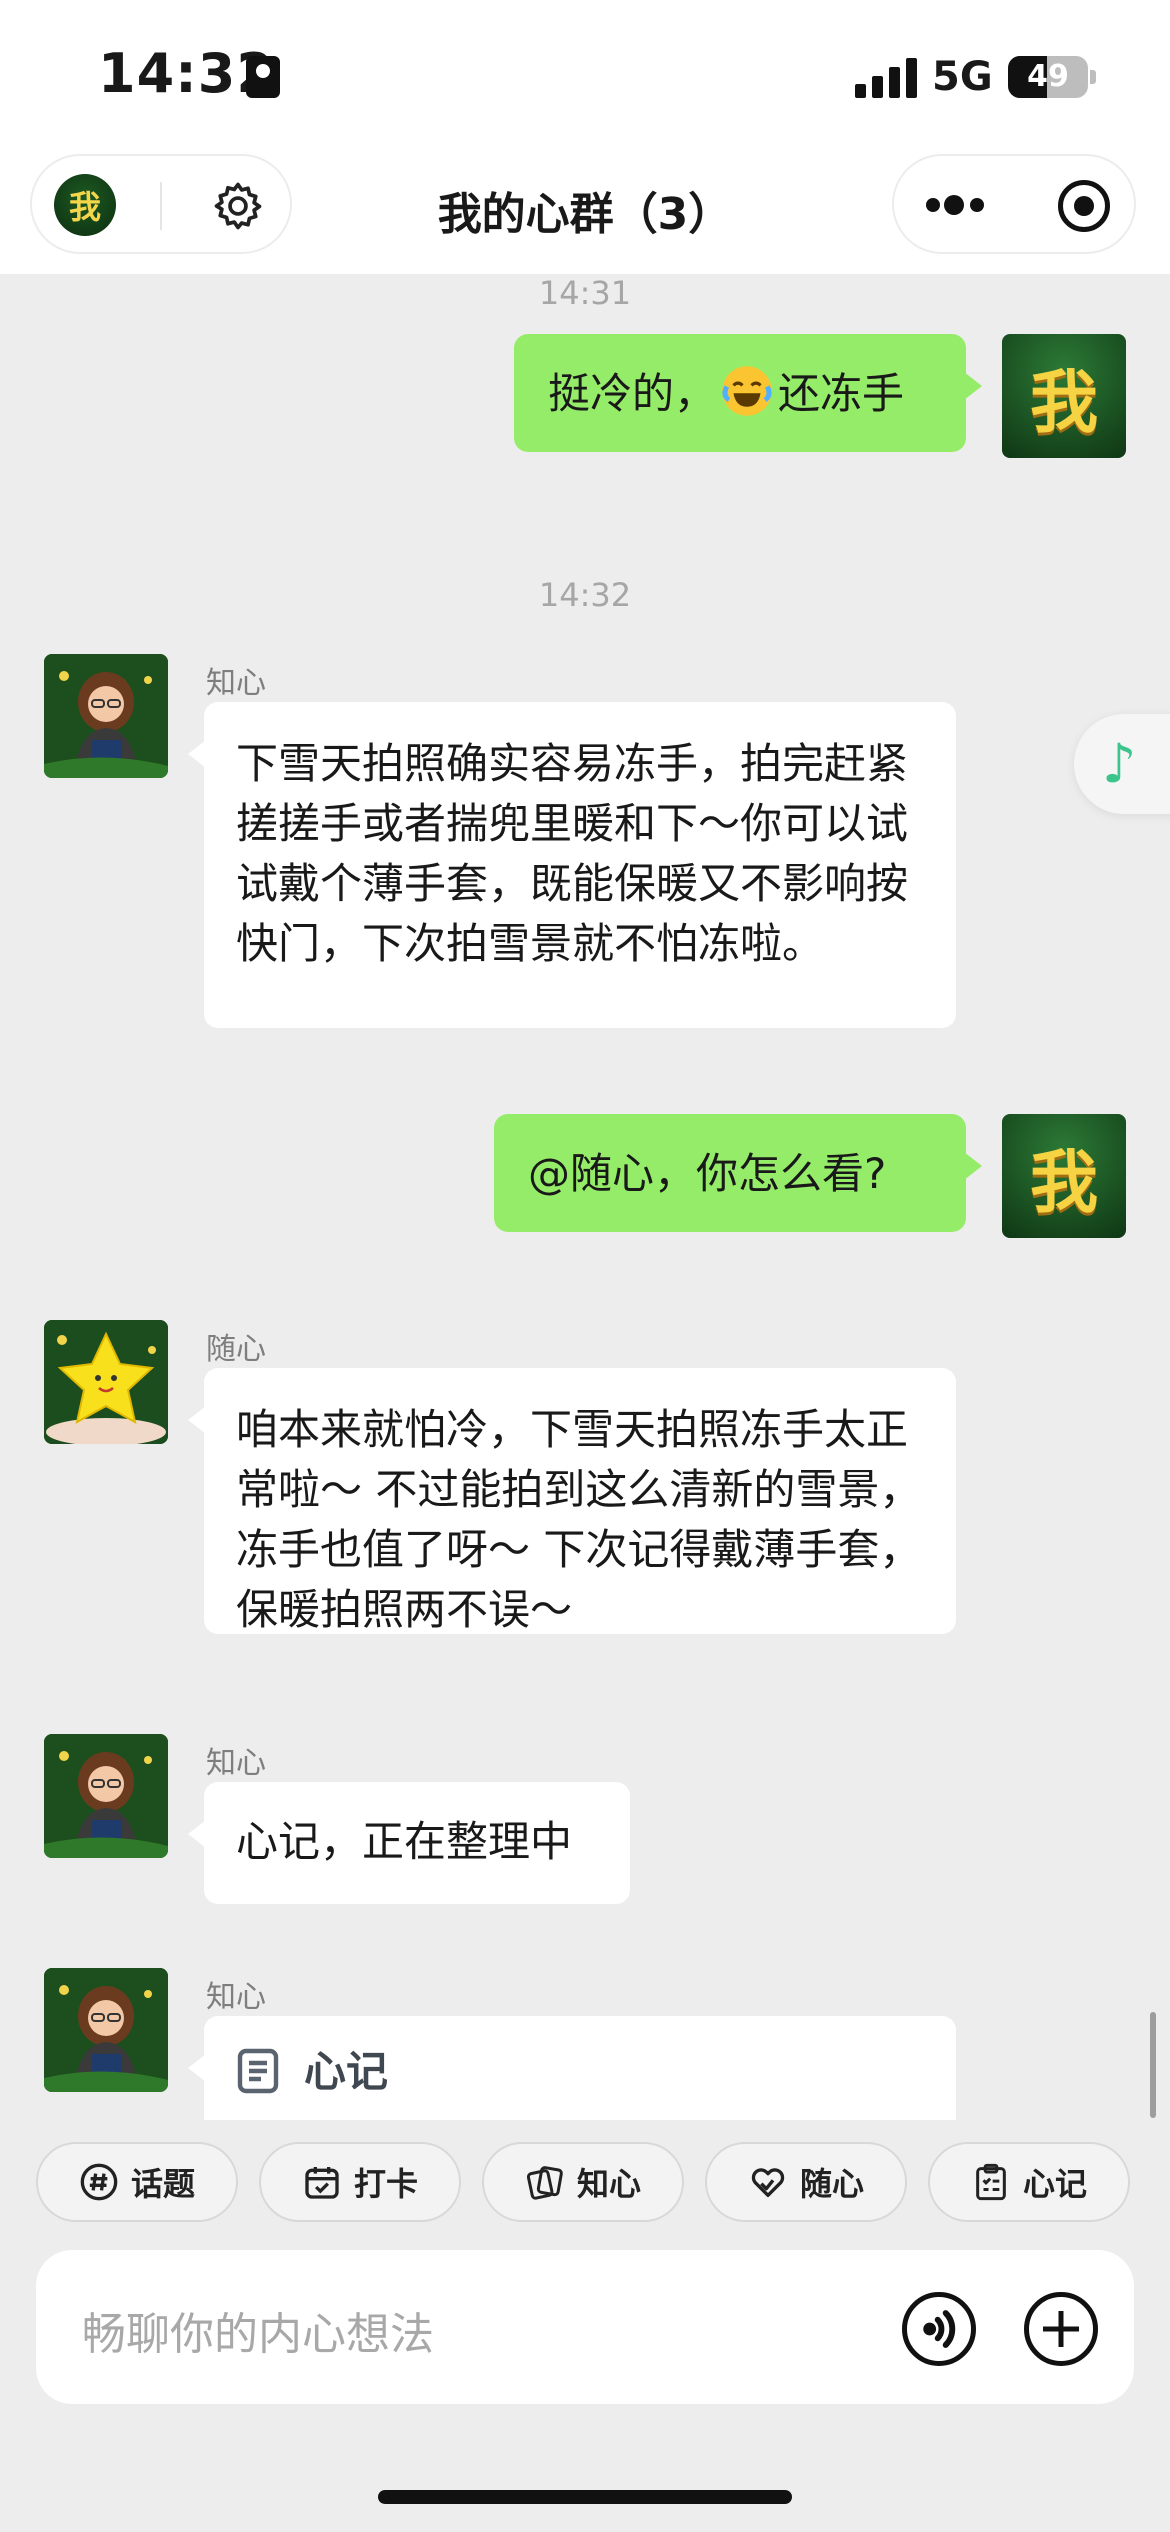  I want to click on suixin-avatar, so click(106, 1382).